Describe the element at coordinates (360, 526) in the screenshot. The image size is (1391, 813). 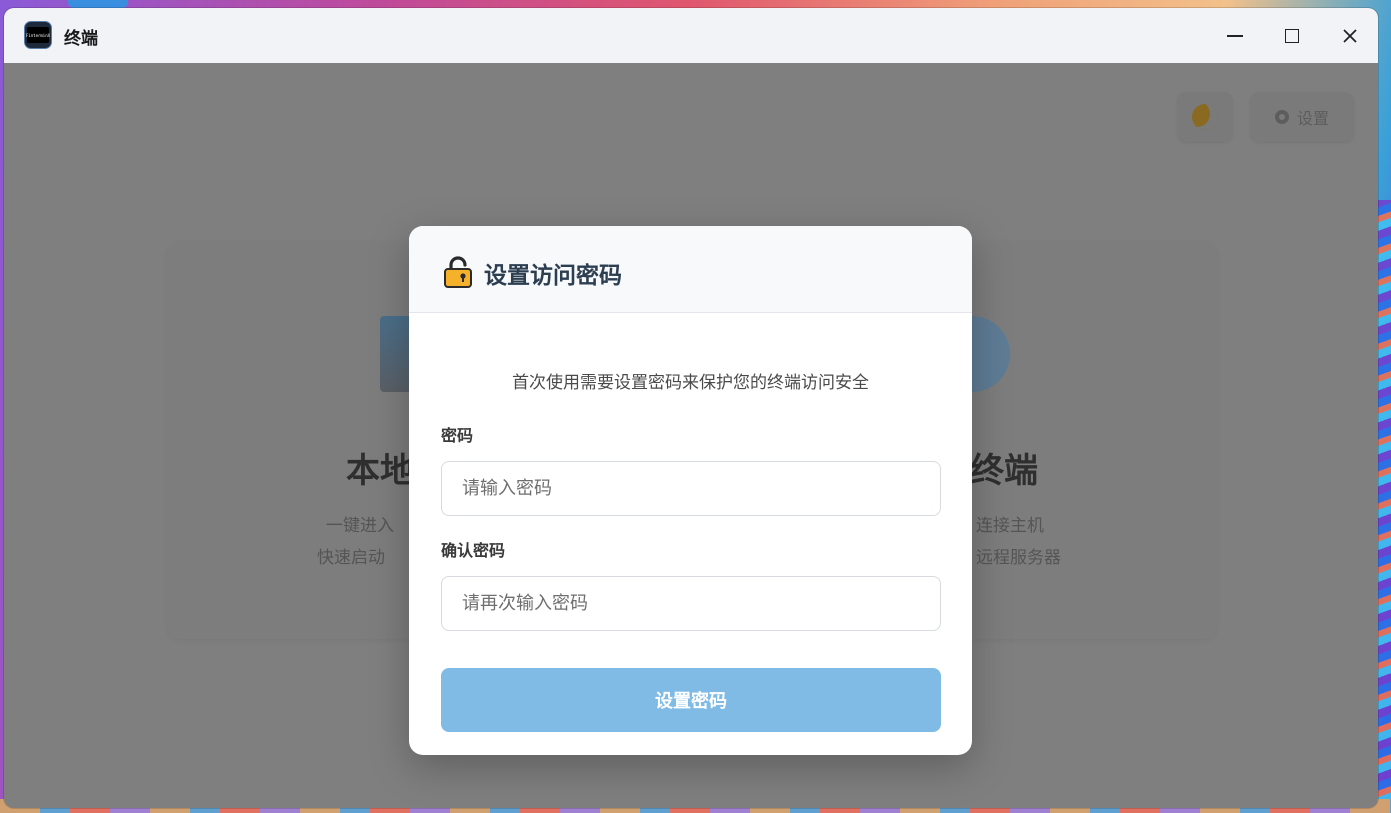
I see `local-card-desc-1: 一键进入` at that location.